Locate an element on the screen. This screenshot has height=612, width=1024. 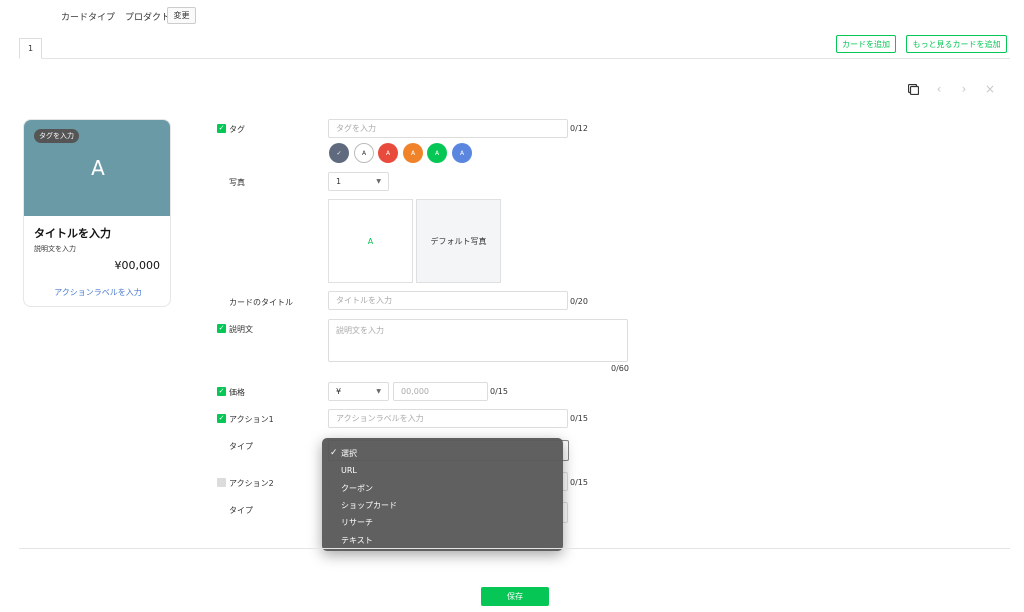
card-preview-tag: タグを入力 is located at coordinates (56, 136).